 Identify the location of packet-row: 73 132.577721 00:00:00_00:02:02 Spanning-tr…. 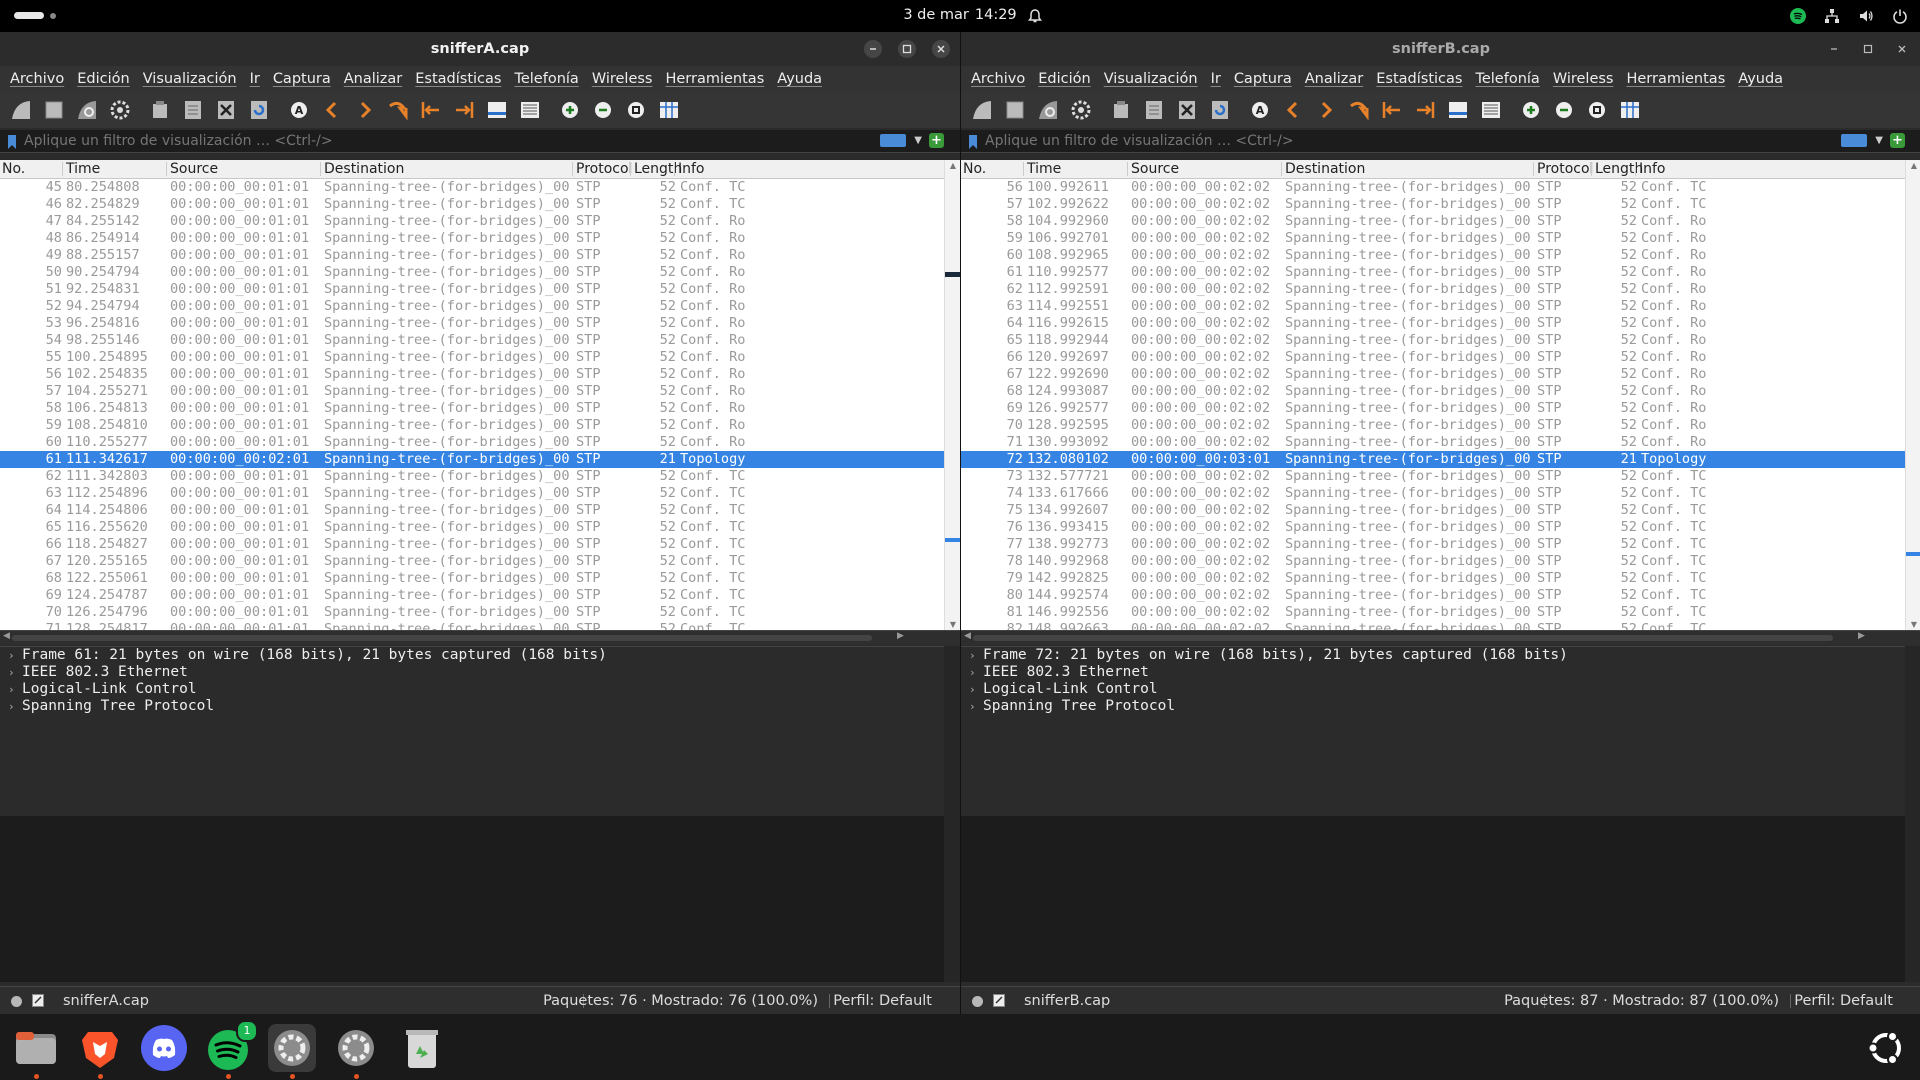
(1433, 476).